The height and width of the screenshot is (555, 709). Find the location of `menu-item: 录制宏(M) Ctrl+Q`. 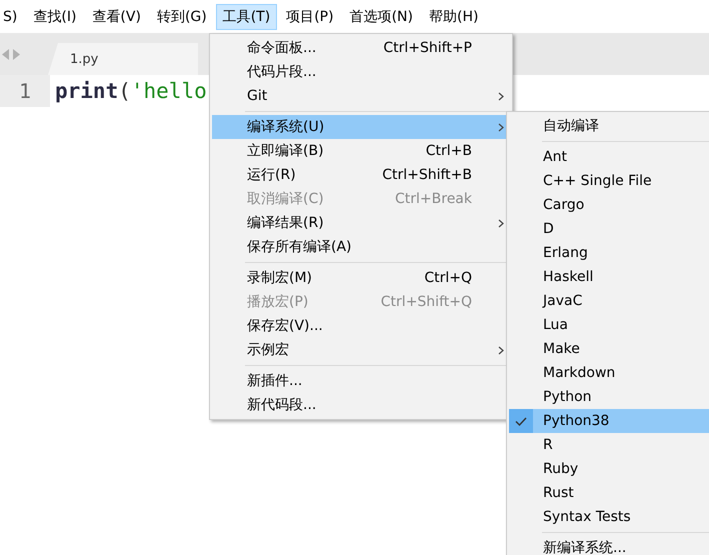

menu-item: 录制宏(M) Ctrl+Q is located at coordinates (361, 278).